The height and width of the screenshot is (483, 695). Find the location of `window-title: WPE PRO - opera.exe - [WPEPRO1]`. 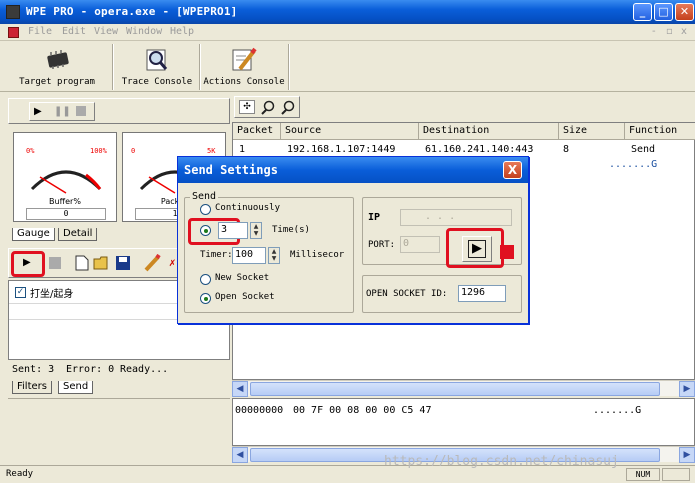

window-title: WPE PRO - opera.exe - [WPEPRO1] is located at coordinates (132, 11).